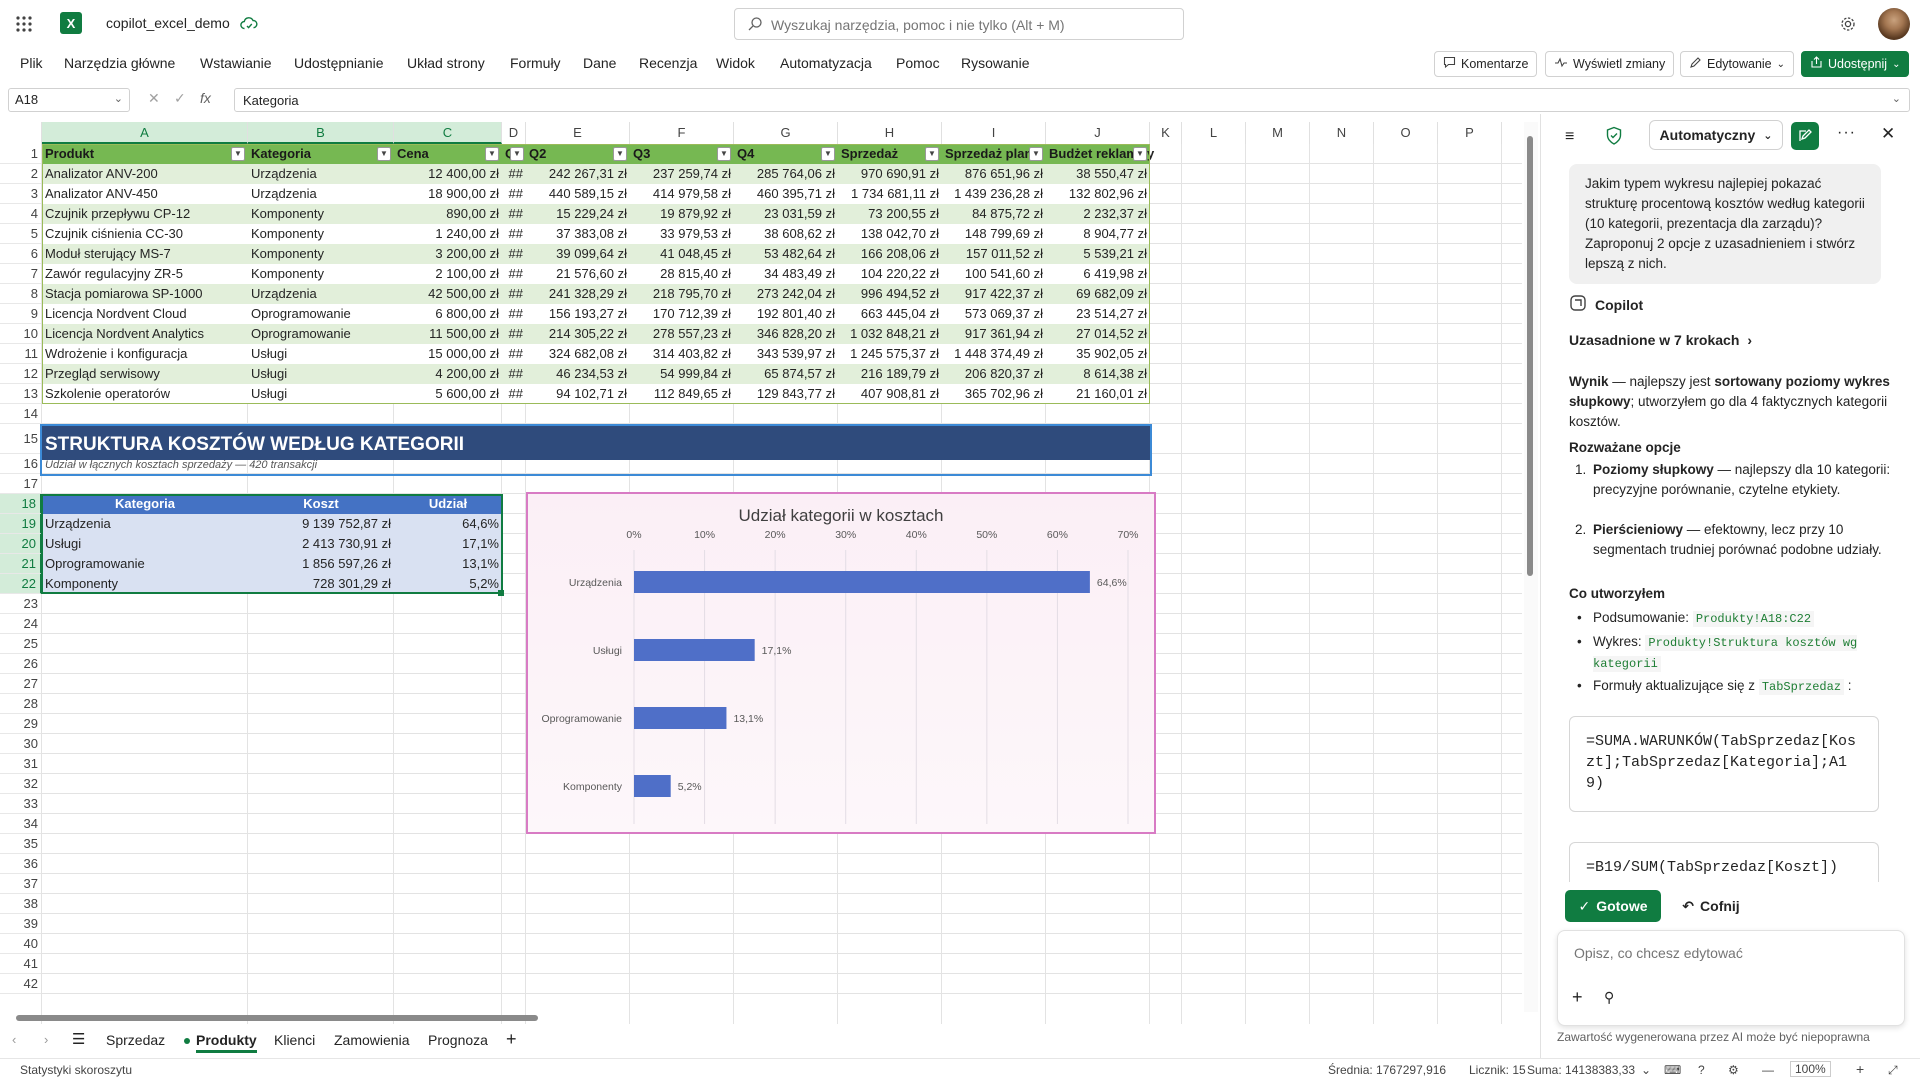  What do you see at coordinates (21, 764) in the screenshot?
I see `row-header-31: 31` at bounding box center [21, 764].